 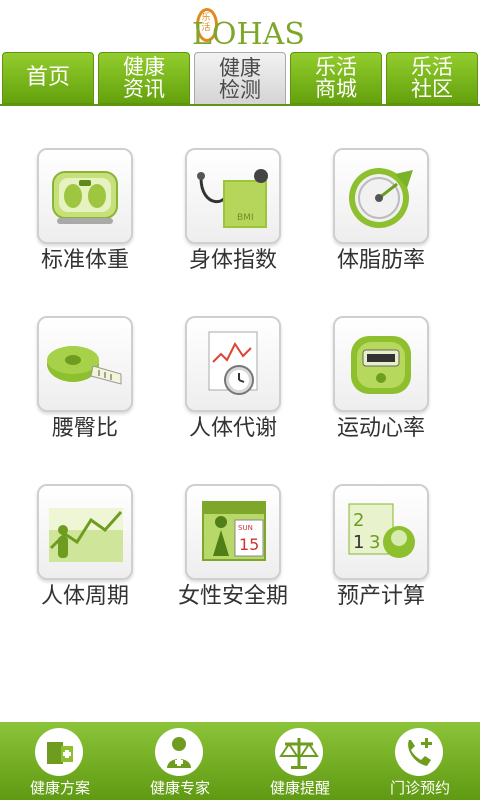 What do you see at coordinates (240, 105) in the screenshot?
I see `tab-underline` at bounding box center [240, 105].